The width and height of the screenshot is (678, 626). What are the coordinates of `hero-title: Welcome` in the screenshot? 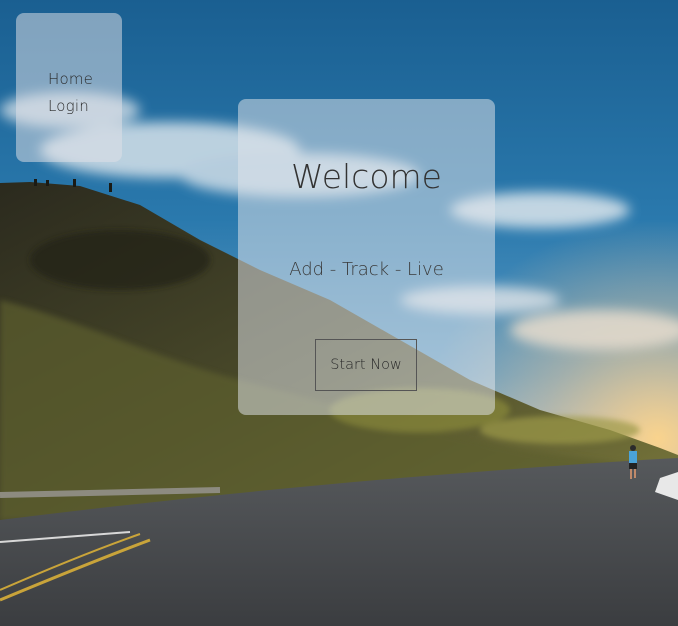 It's located at (366, 176).